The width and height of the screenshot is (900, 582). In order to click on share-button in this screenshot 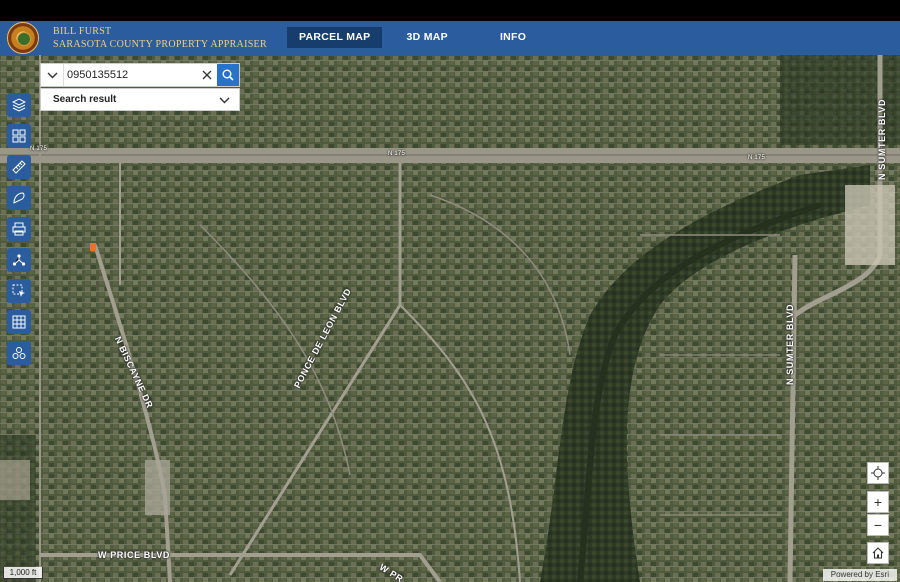, I will do `click(19, 260)`.